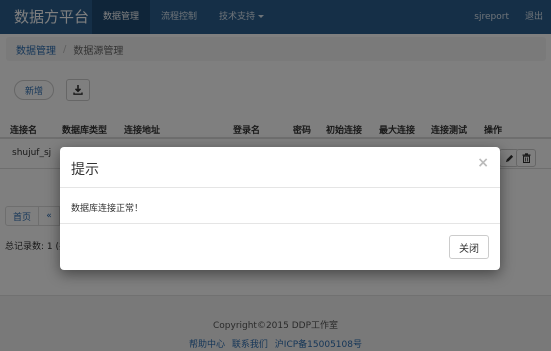 The height and width of the screenshot is (351, 551). What do you see at coordinates (107, 209) in the screenshot?
I see `modal-message: 数据库连接正常！` at bounding box center [107, 209].